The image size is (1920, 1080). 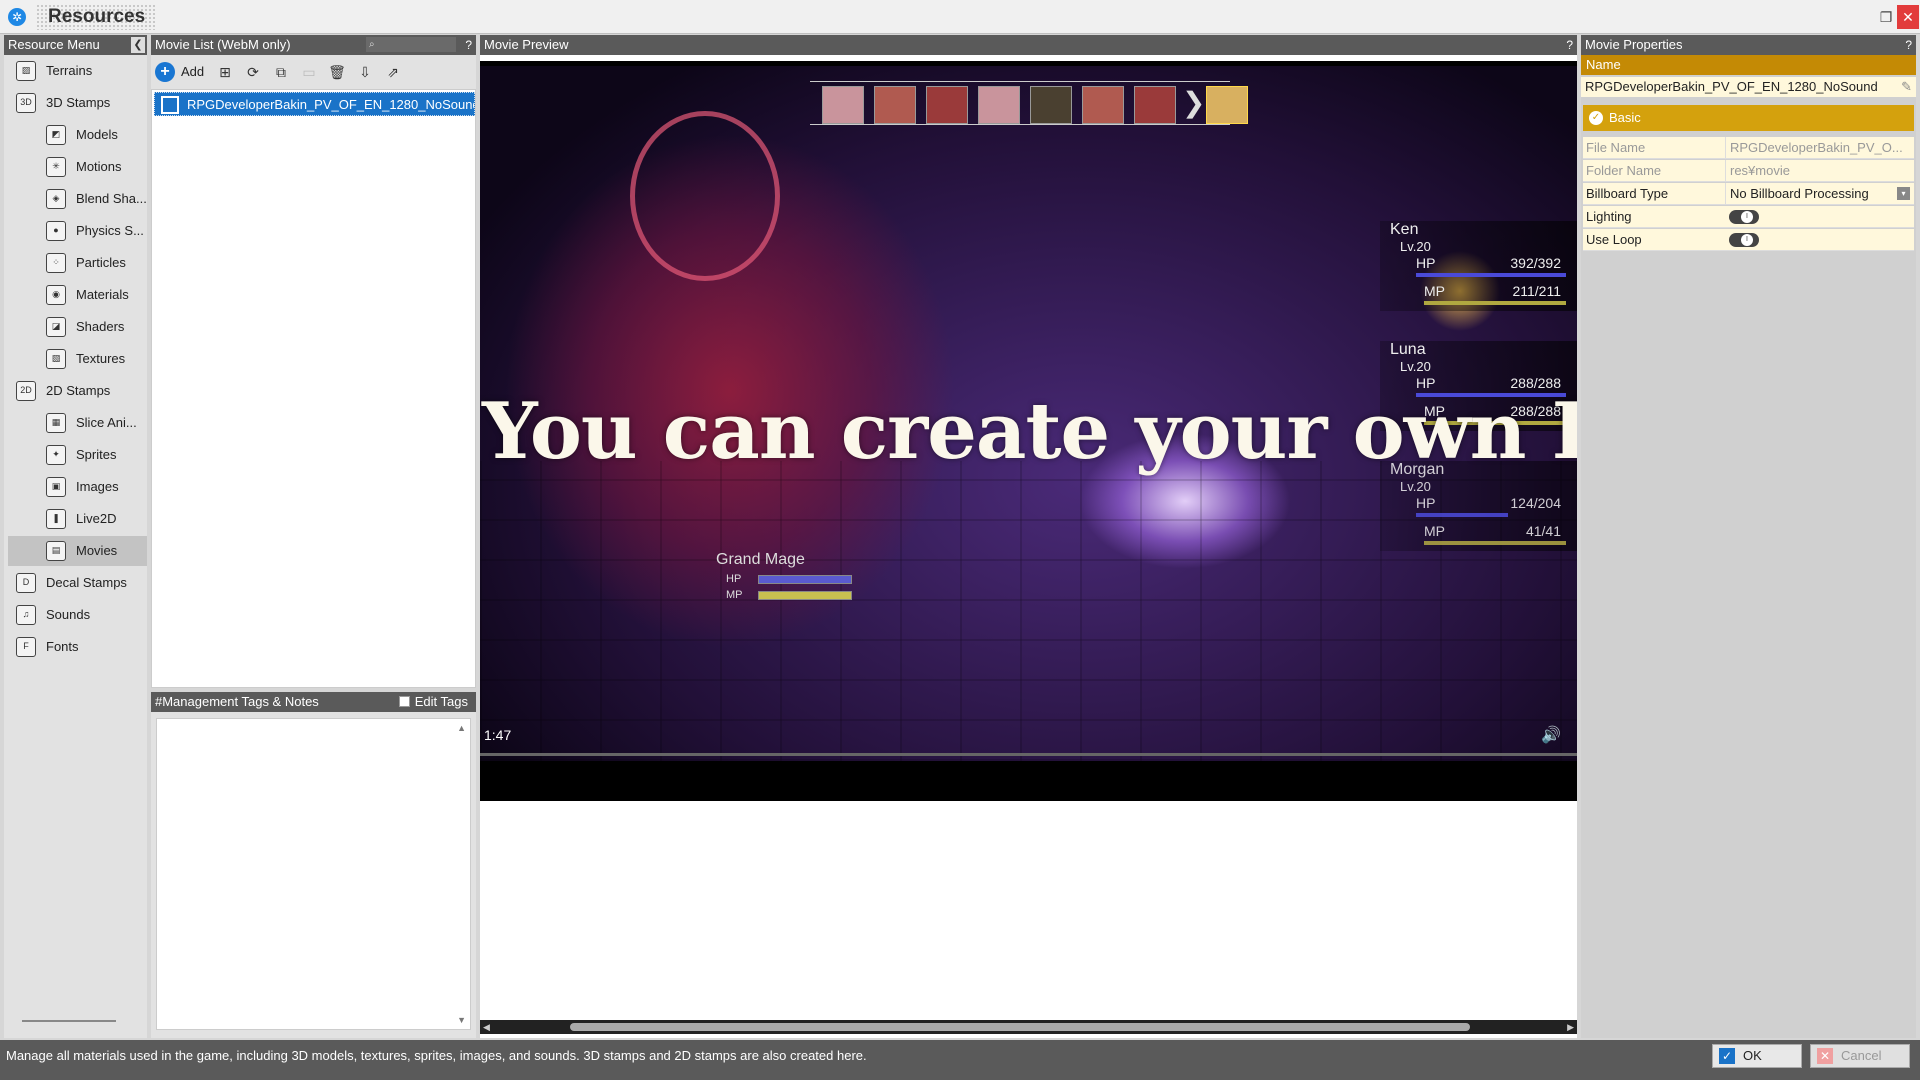 I want to click on video-progress, so click(x=1028, y=754).